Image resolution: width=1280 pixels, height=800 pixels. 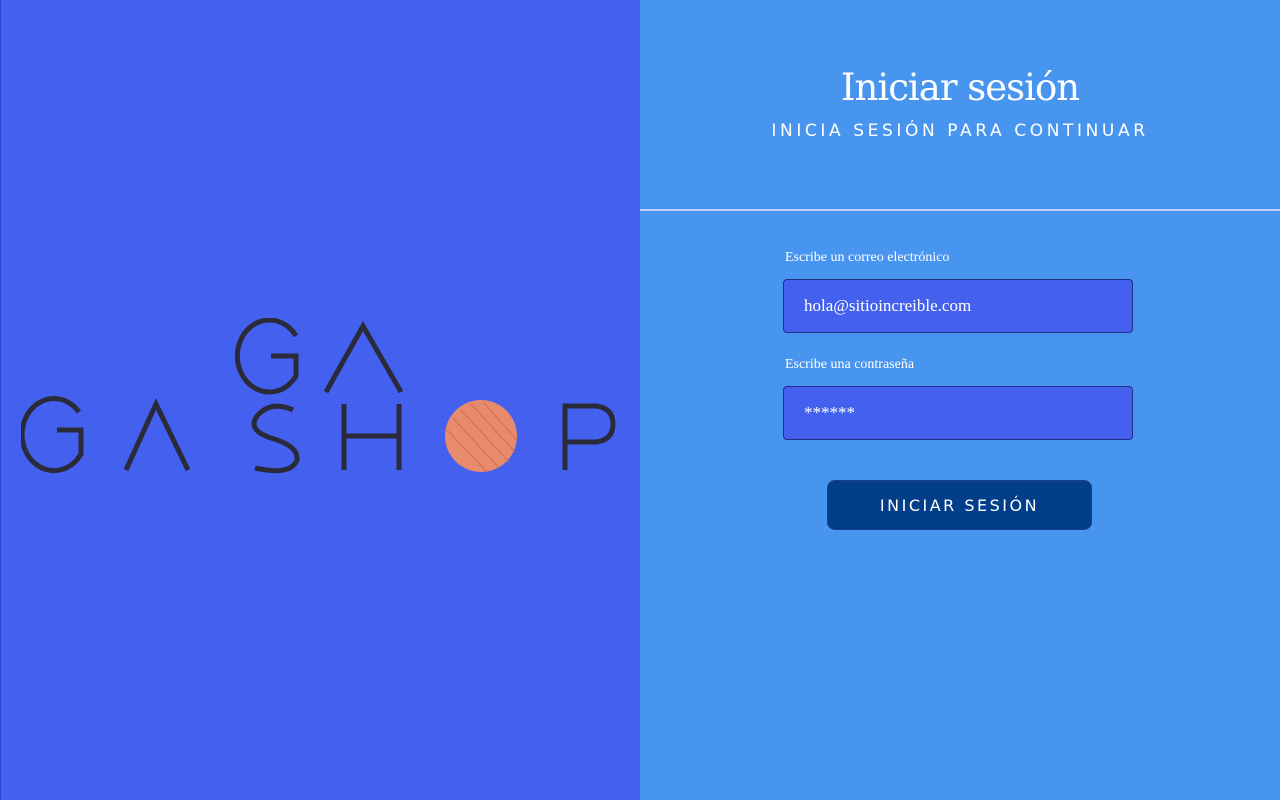 I want to click on password-field, so click(x=958, y=413).